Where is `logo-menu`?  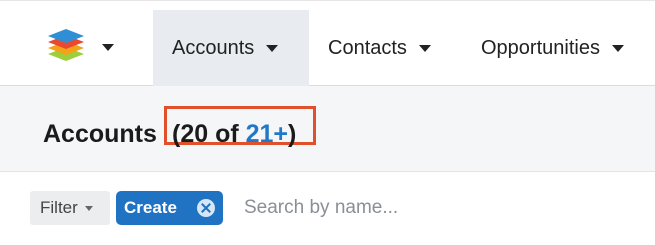
logo-menu is located at coordinates (79, 47).